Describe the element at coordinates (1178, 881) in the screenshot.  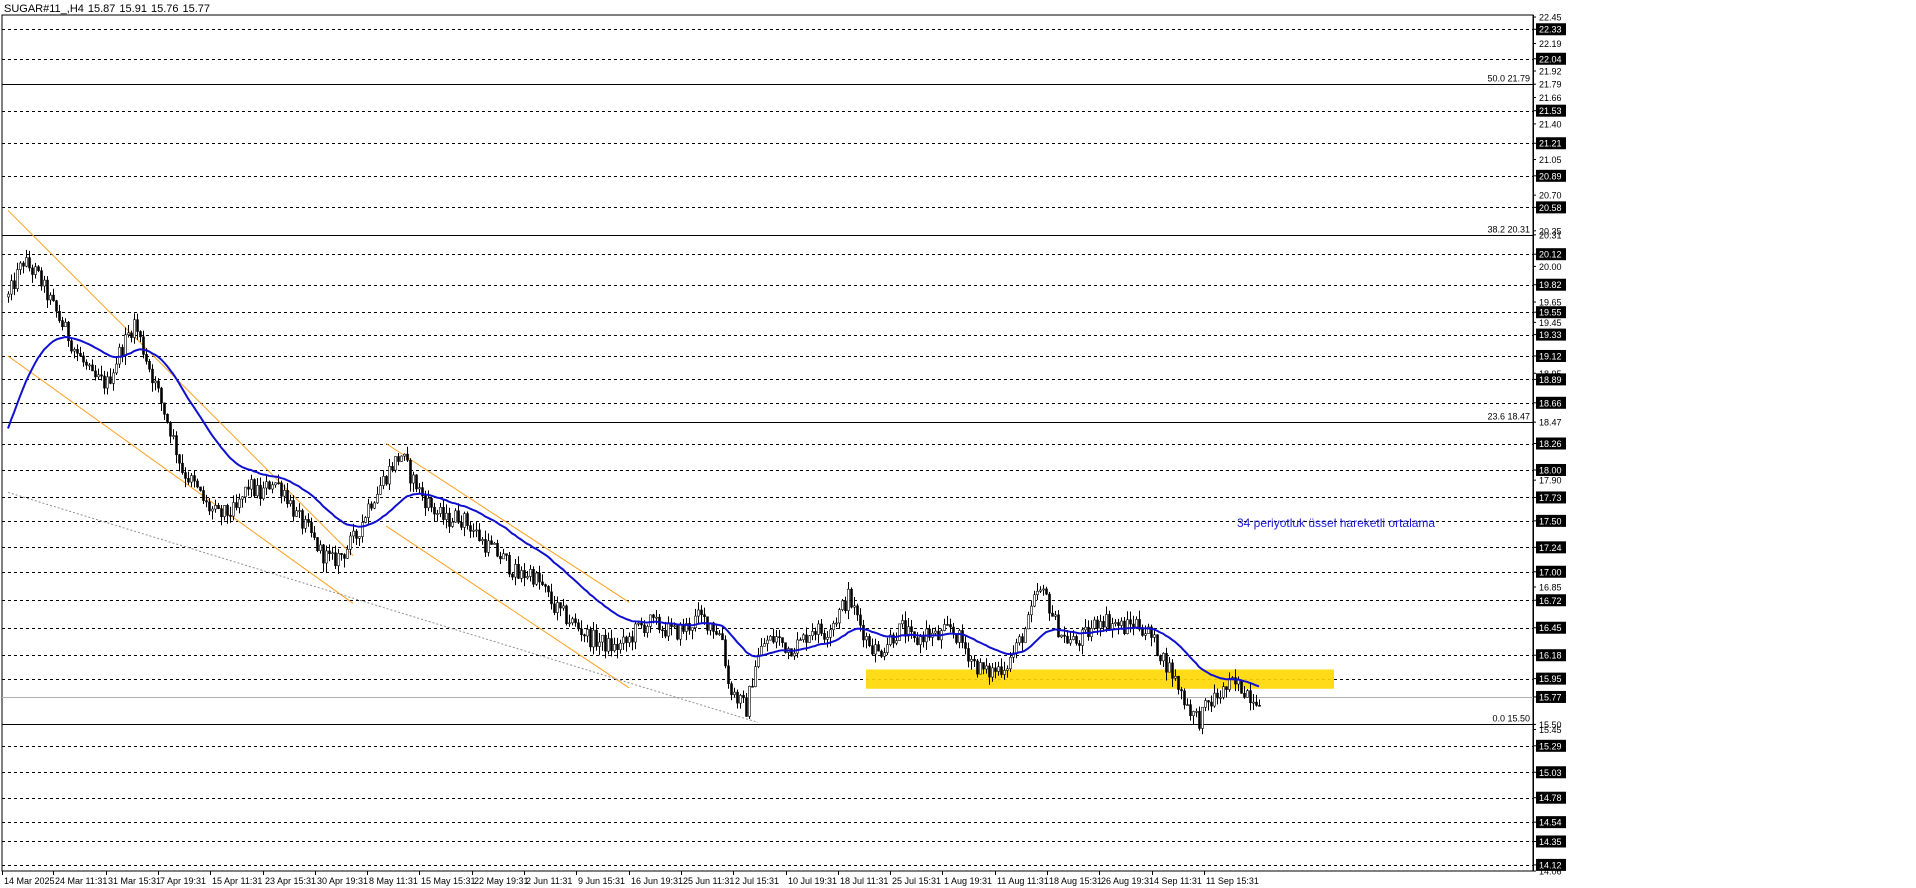
I see `time-tick-label: 4 Sep 11:31` at that location.